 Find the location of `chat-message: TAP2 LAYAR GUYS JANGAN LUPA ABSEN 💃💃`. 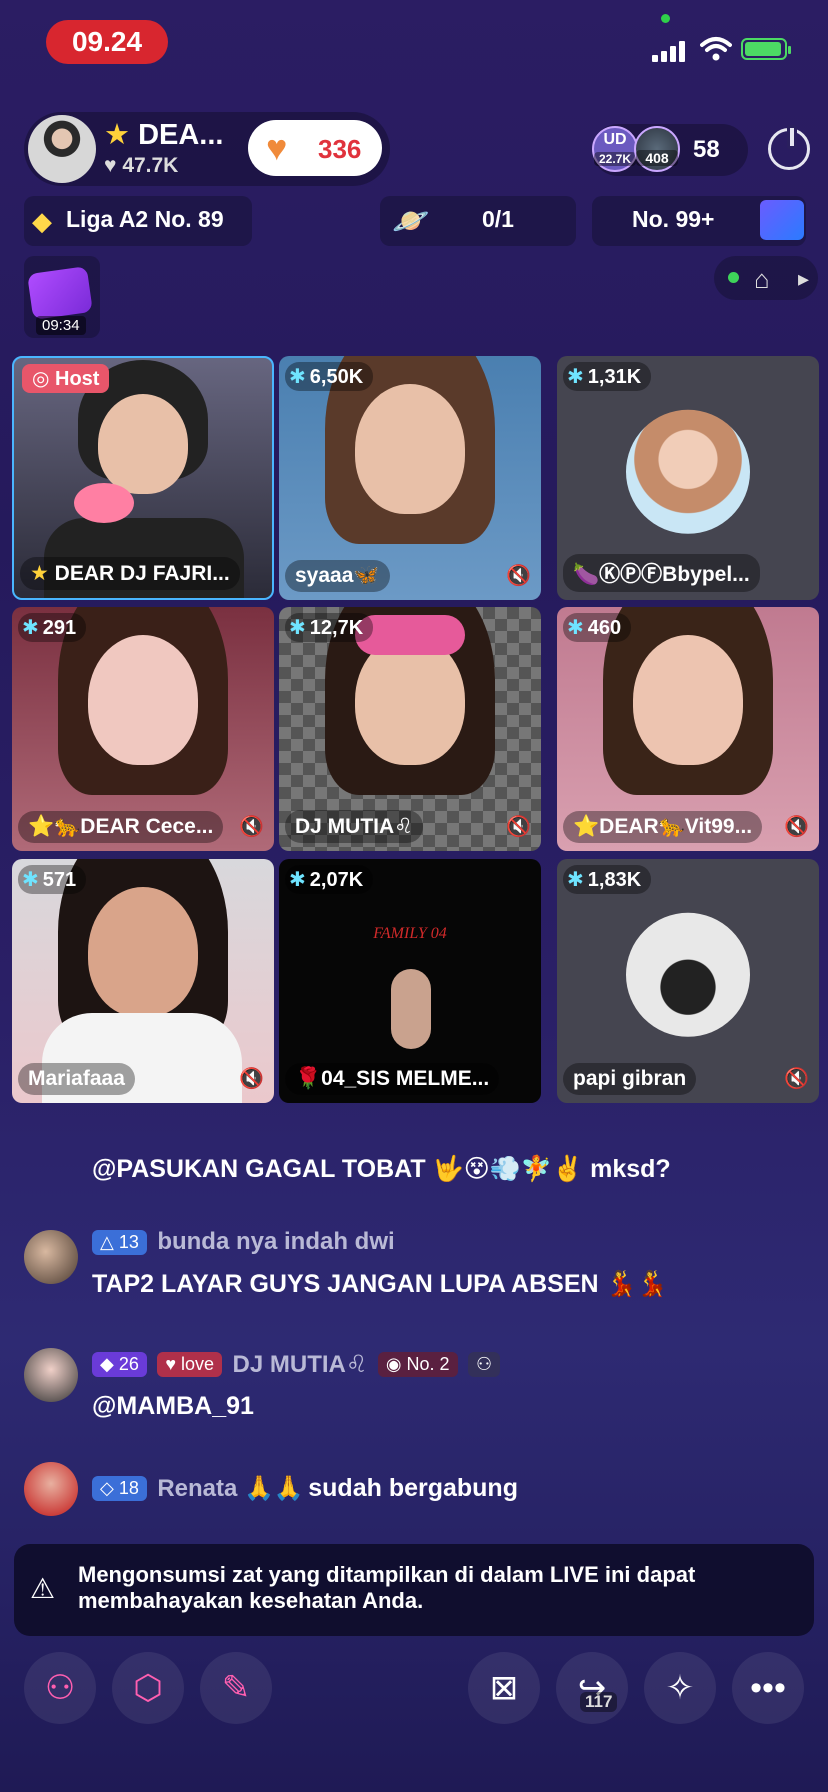

chat-message: TAP2 LAYAR GUYS JANGAN LUPA ABSEN 💃💃 is located at coordinates (380, 1284).